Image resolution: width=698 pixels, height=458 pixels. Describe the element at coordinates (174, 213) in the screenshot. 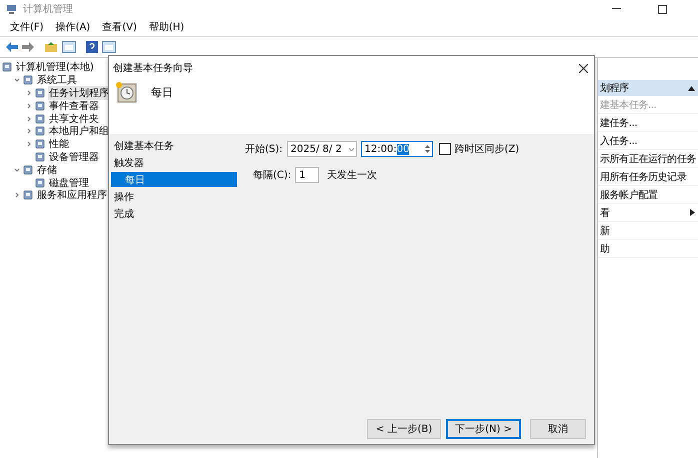

I see `wizard-step: 完成` at that location.